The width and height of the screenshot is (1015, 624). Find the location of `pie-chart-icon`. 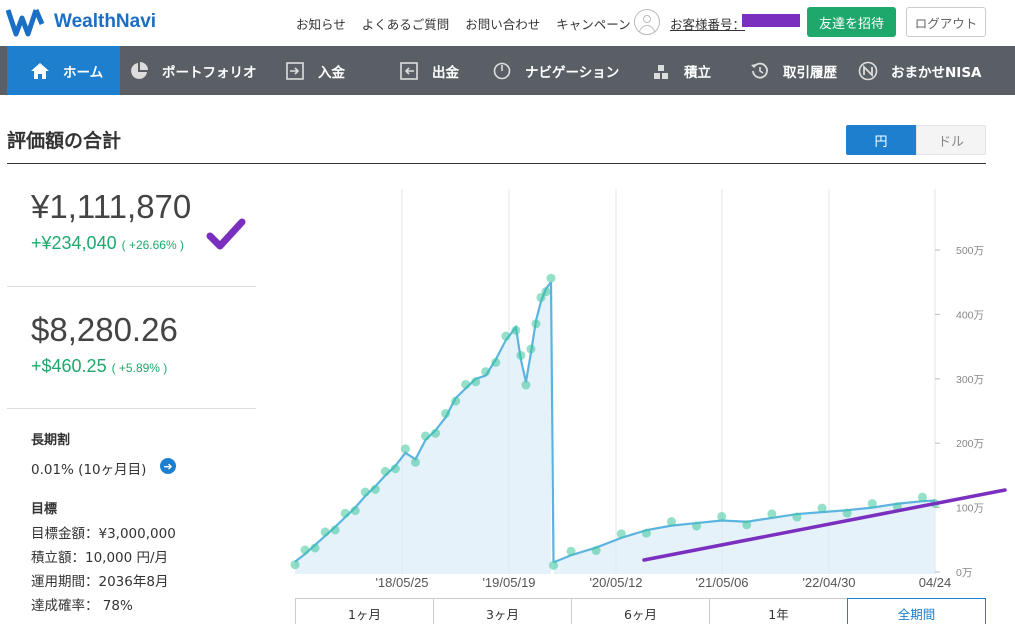

pie-chart-icon is located at coordinates (139, 71).